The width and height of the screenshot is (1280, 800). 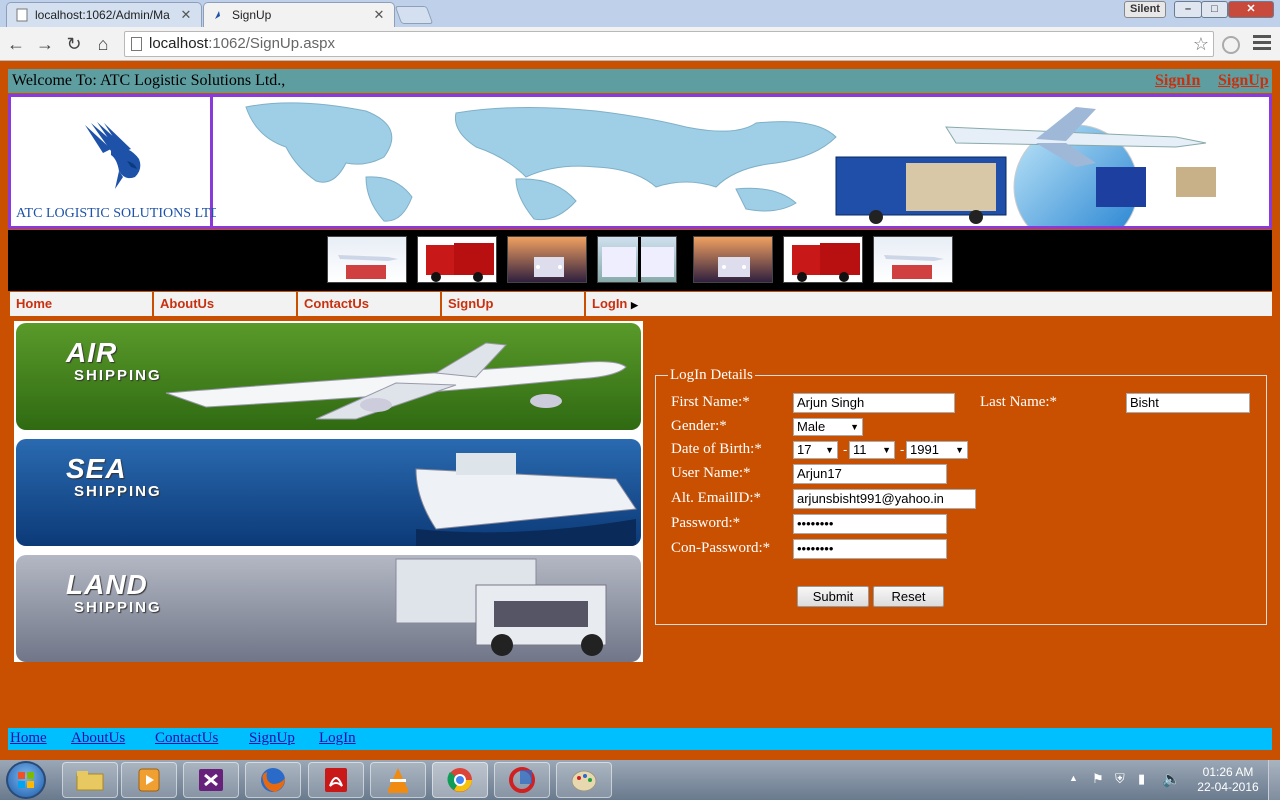 What do you see at coordinates (104, 14) in the screenshot?
I see `browser-tab-admin: localhost:1062/Admin/Ma ✕` at bounding box center [104, 14].